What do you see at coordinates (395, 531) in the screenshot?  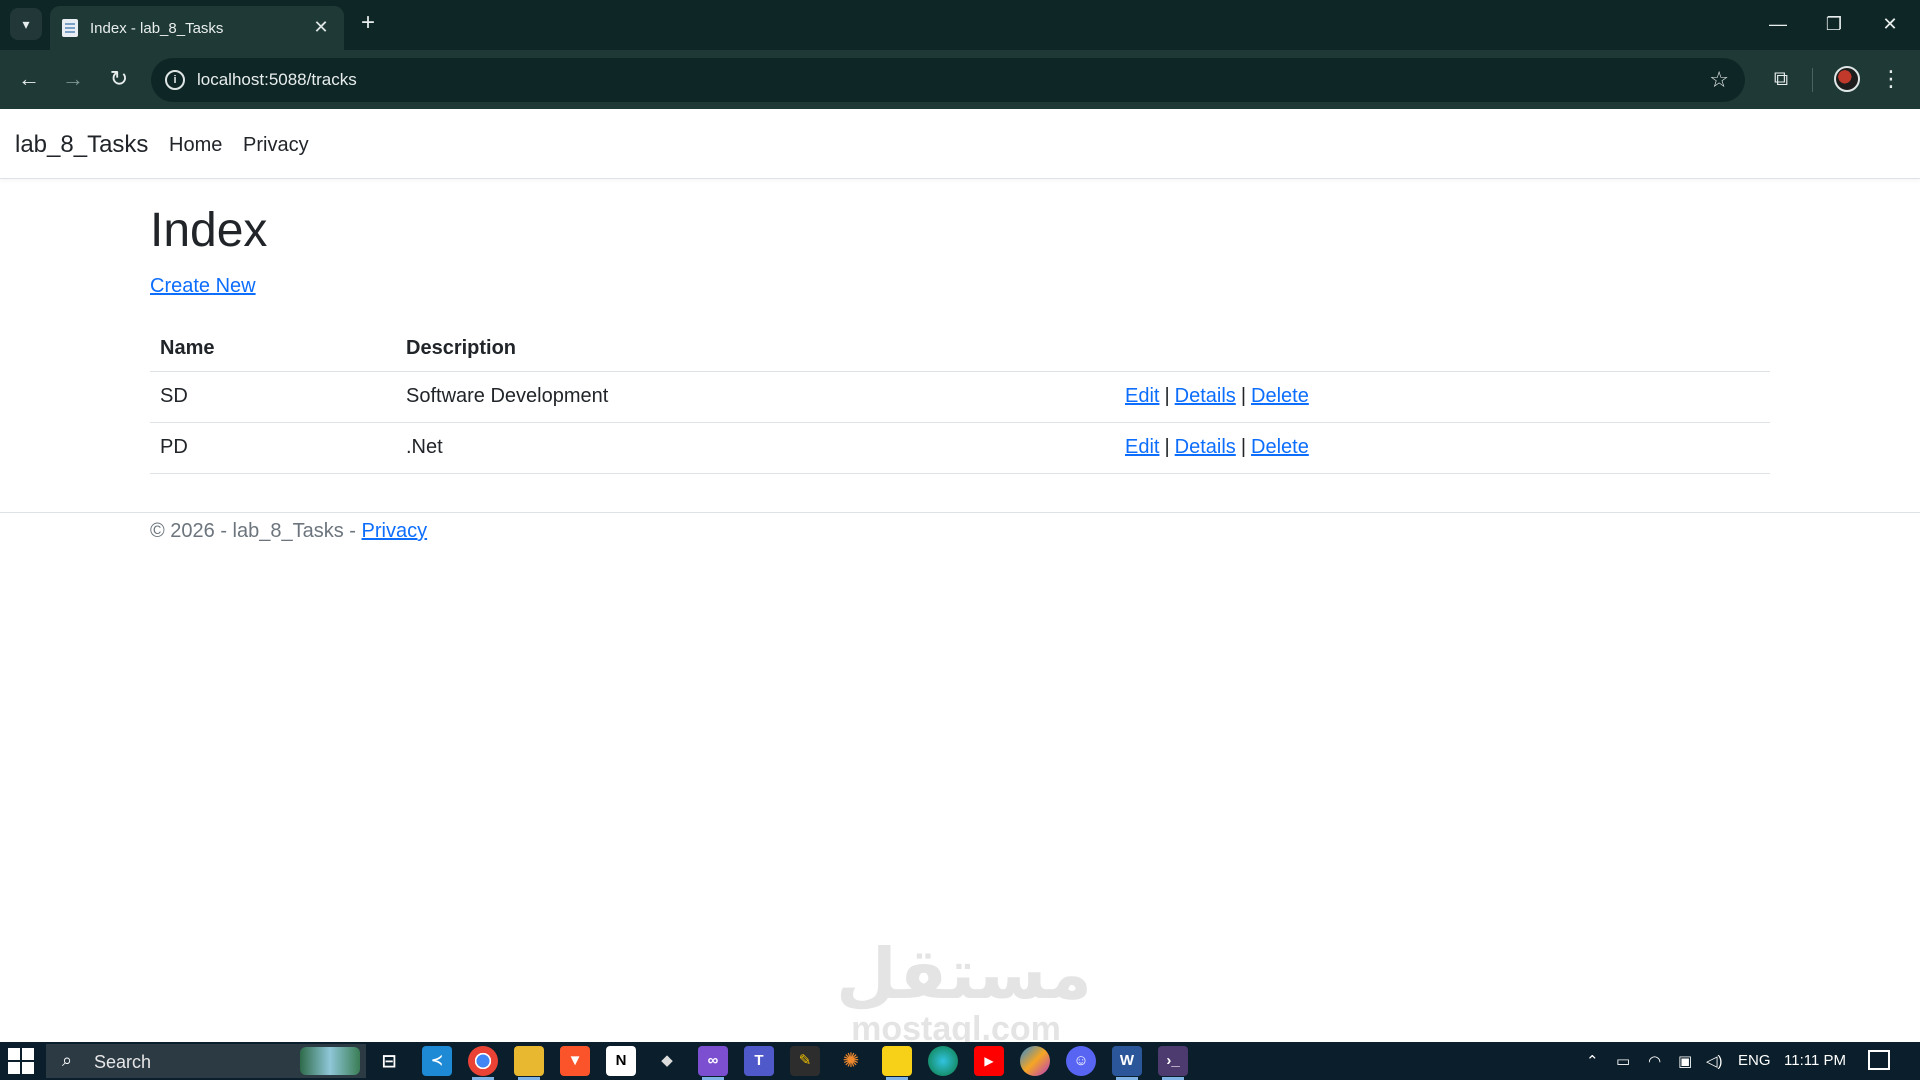 I see `footer-privacy-link: Privacy` at bounding box center [395, 531].